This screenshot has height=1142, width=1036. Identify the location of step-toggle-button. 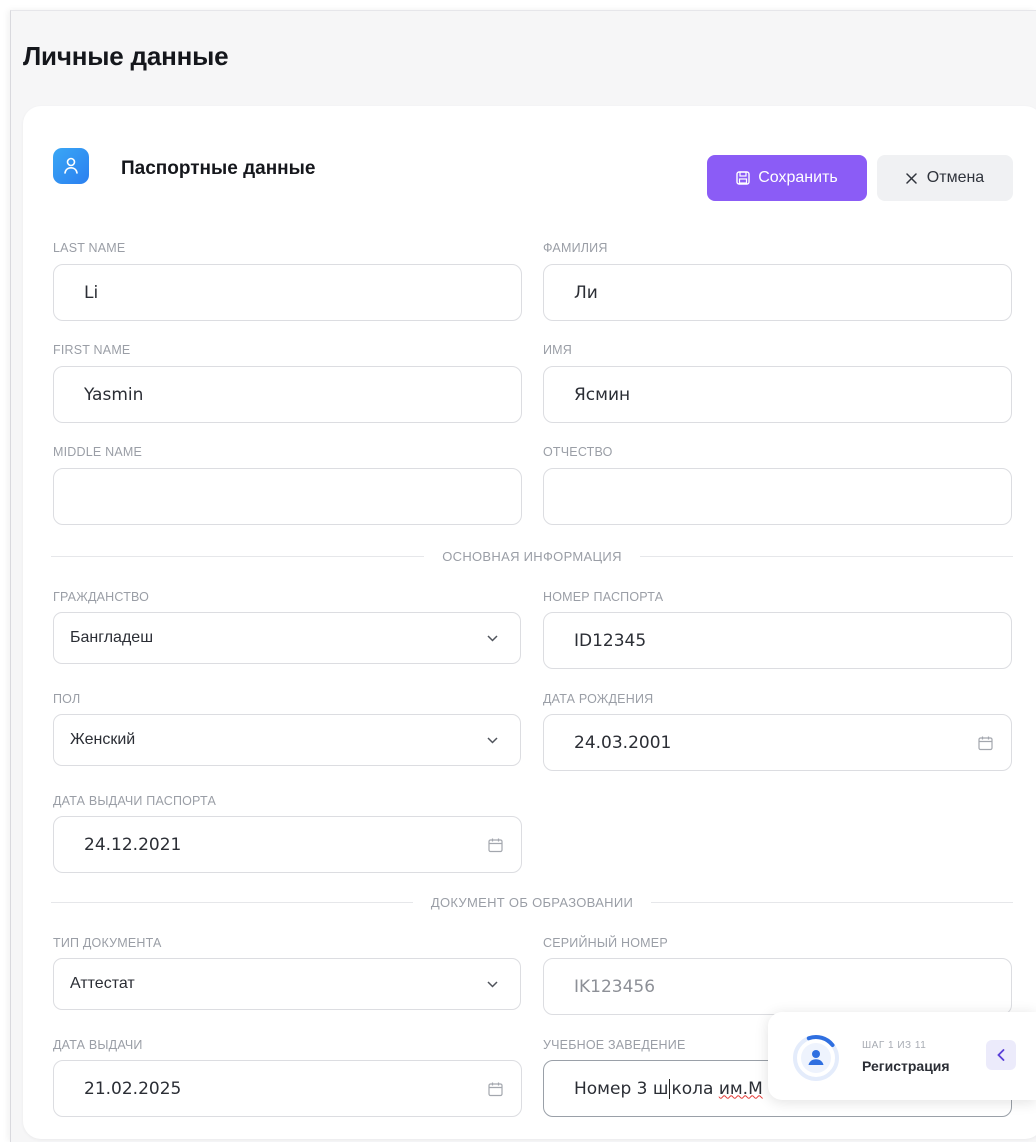
(1001, 1055).